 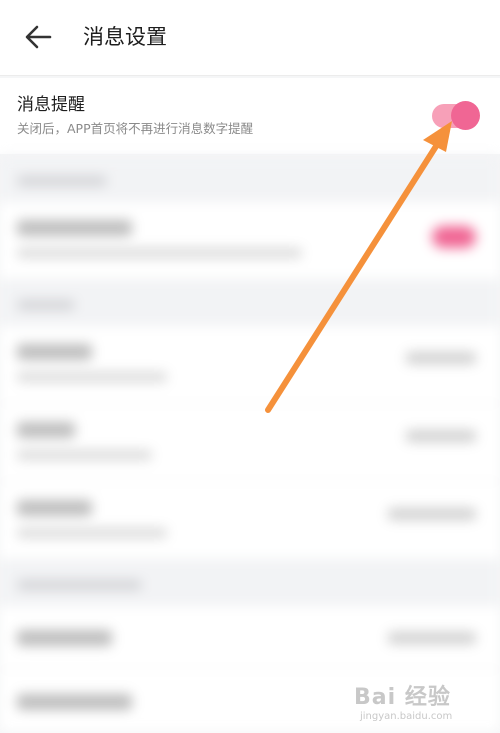 I want to click on page-title: 消息设置, so click(x=125, y=37).